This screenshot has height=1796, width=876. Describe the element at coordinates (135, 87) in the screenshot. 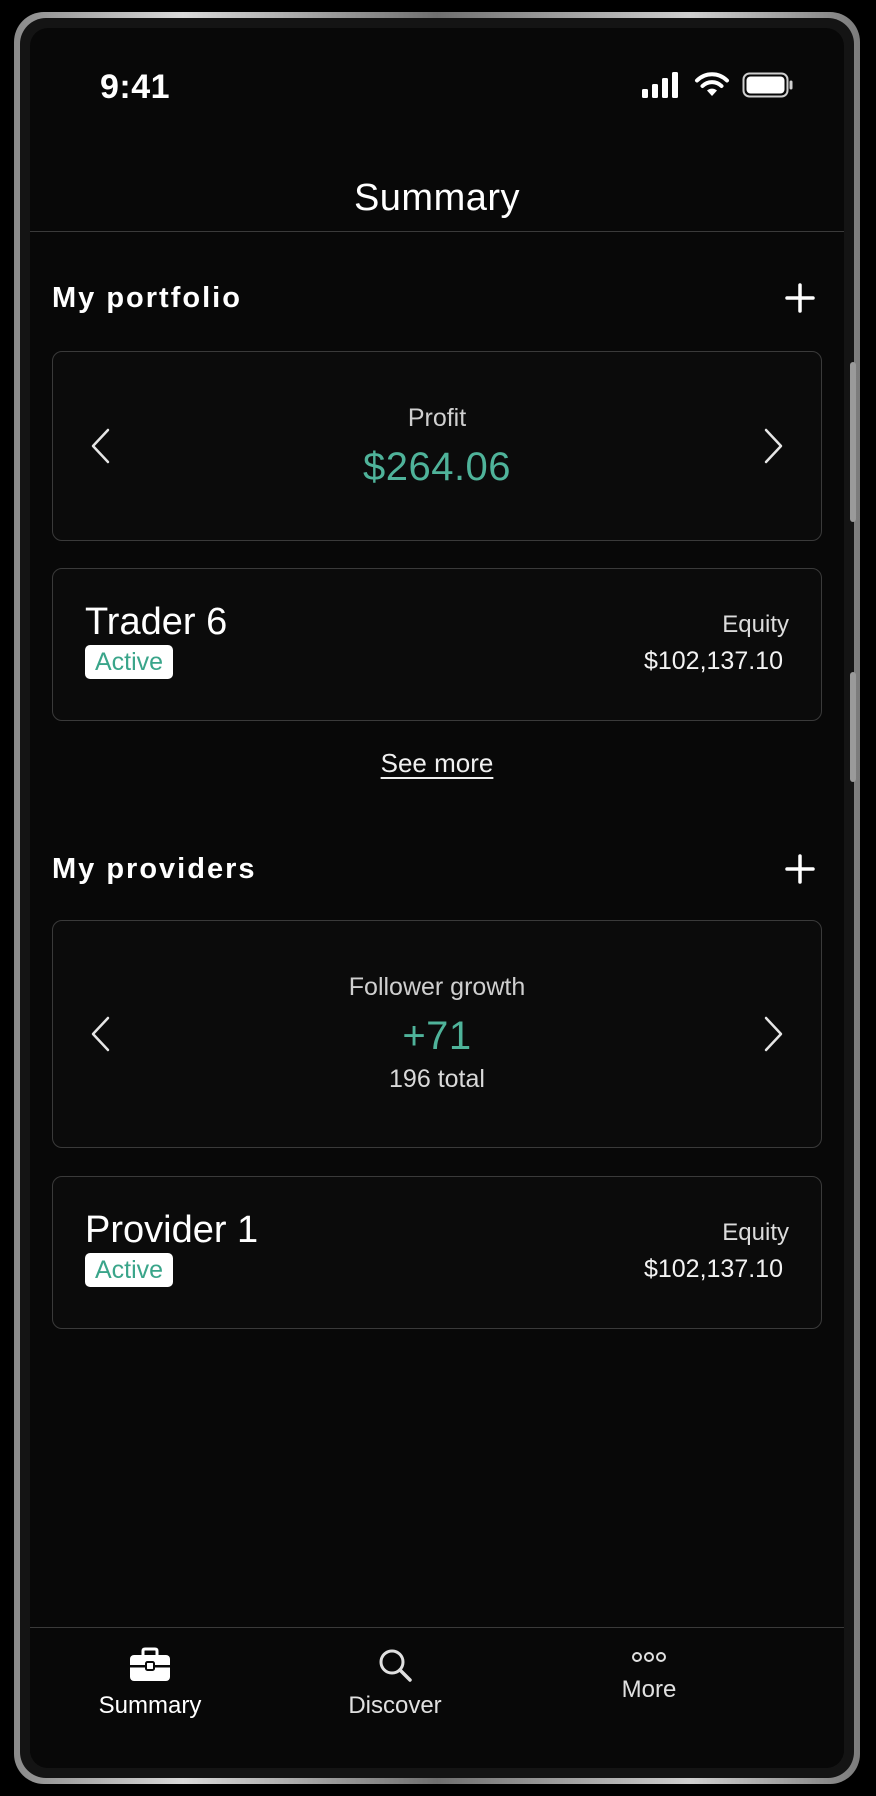

I see `status-time: 9:41` at that location.